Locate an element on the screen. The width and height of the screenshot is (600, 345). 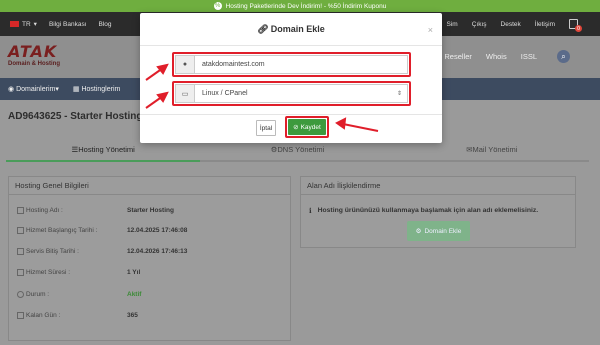
annotation-arrows is located at coordinates (262, 97).